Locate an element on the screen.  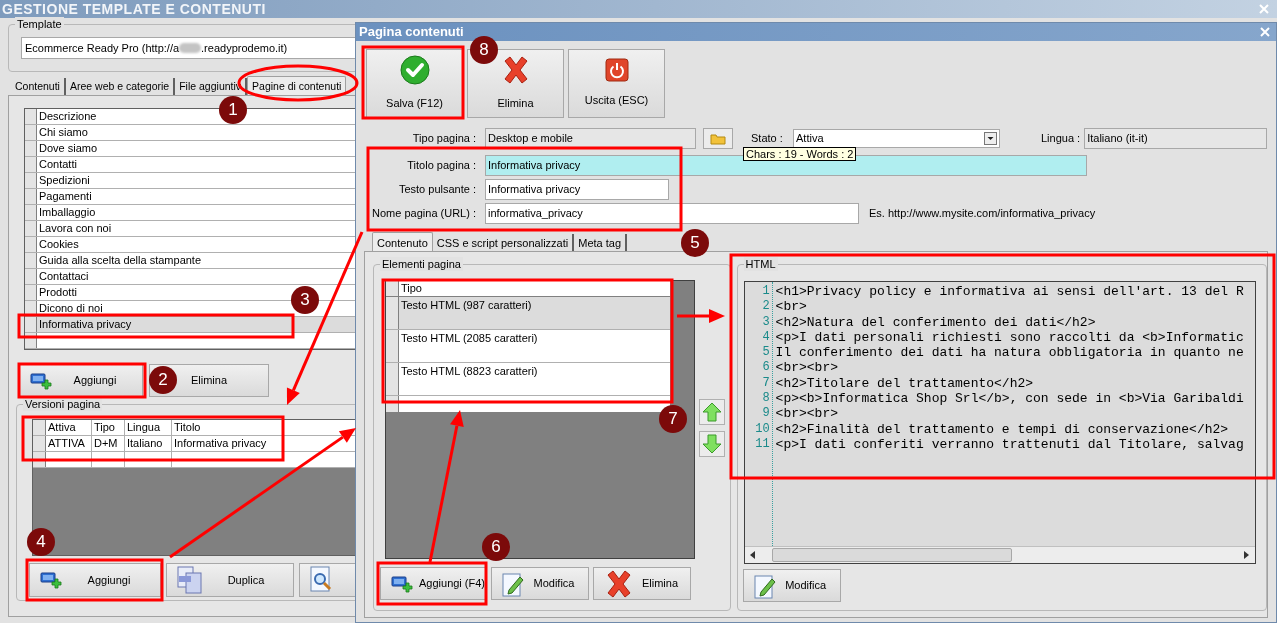
group-label: HTML is located at coordinates (760, 264).